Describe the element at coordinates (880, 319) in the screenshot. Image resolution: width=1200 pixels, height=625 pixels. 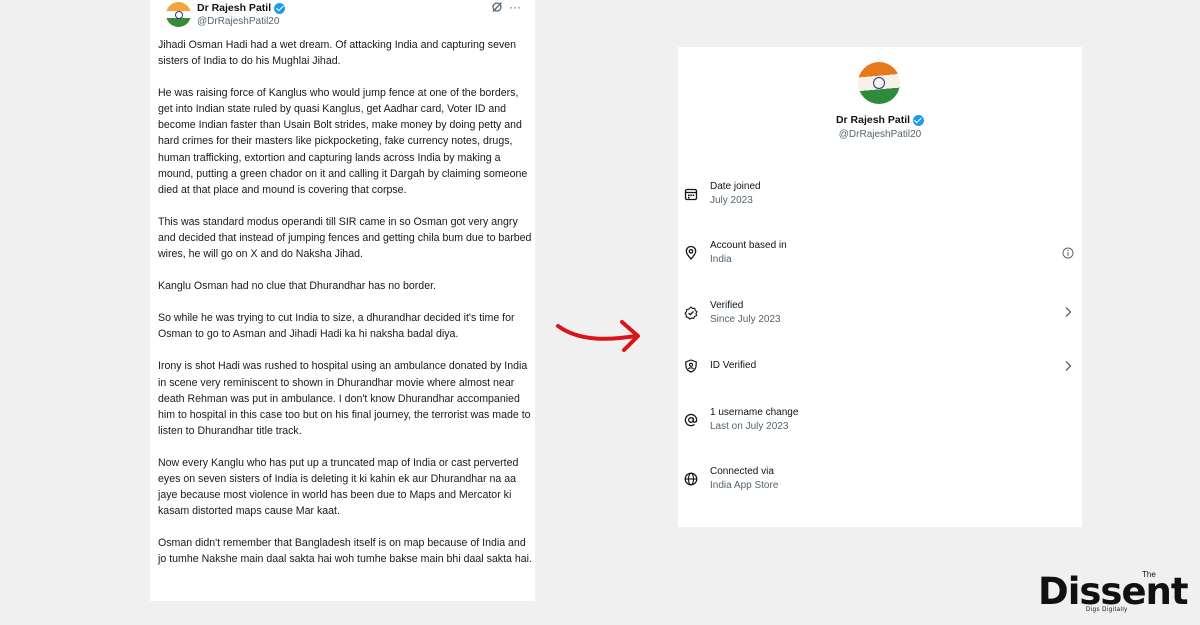
I see `info-row-verified: Verified Since July 2023` at that location.